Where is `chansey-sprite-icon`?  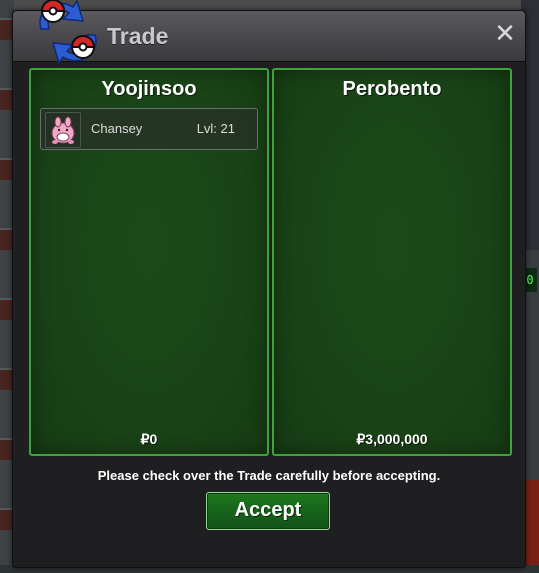
chansey-sprite-icon is located at coordinates (63, 130).